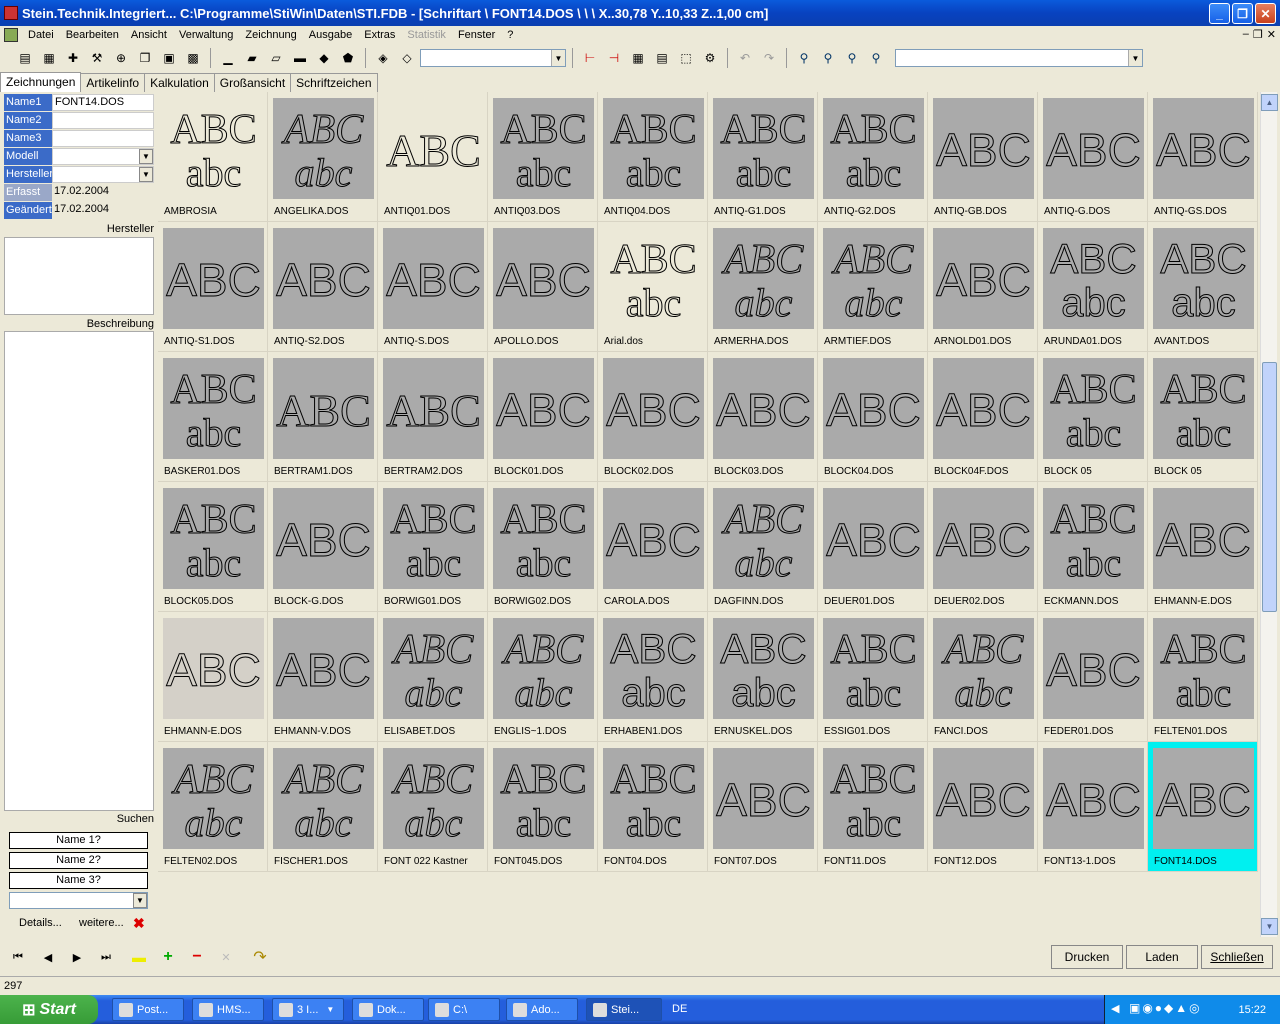 This screenshot has height=1024, width=1280. What do you see at coordinates (1162, 957) in the screenshot?
I see `laden-button: Laden` at bounding box center [1162, 957].